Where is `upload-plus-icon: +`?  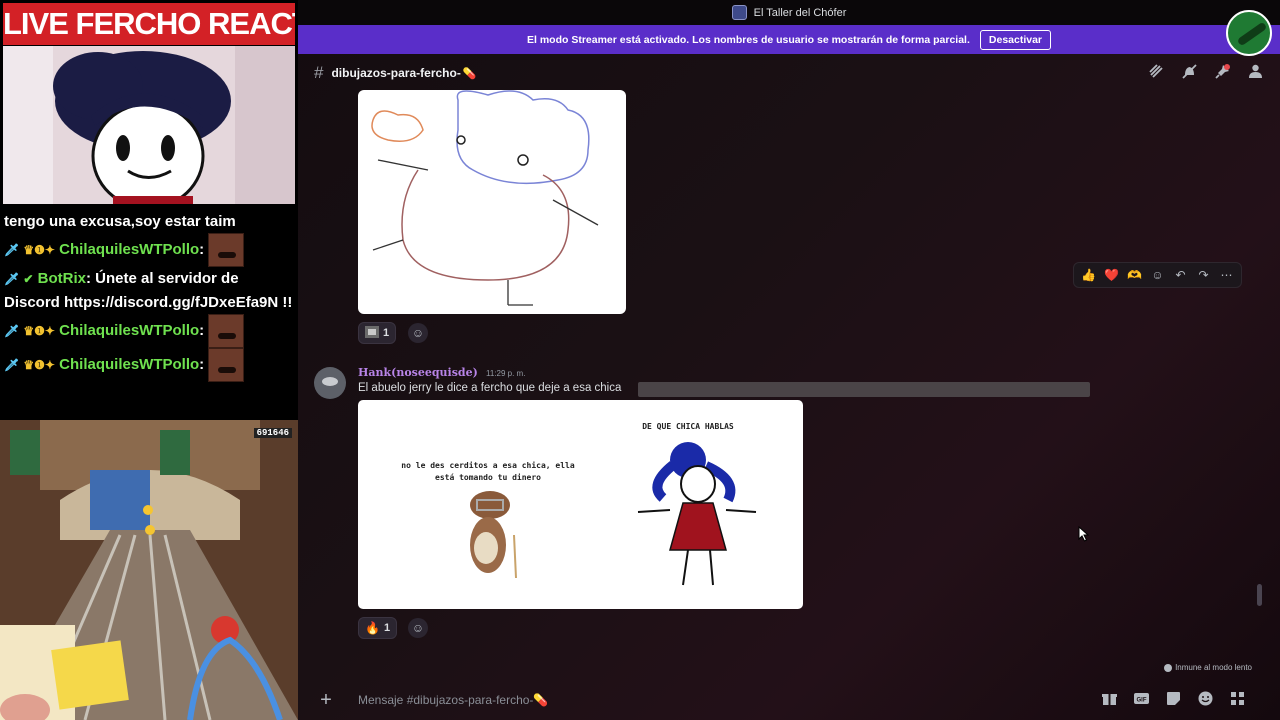
upload-plus-icon: + is located at coordinates (326, 700).